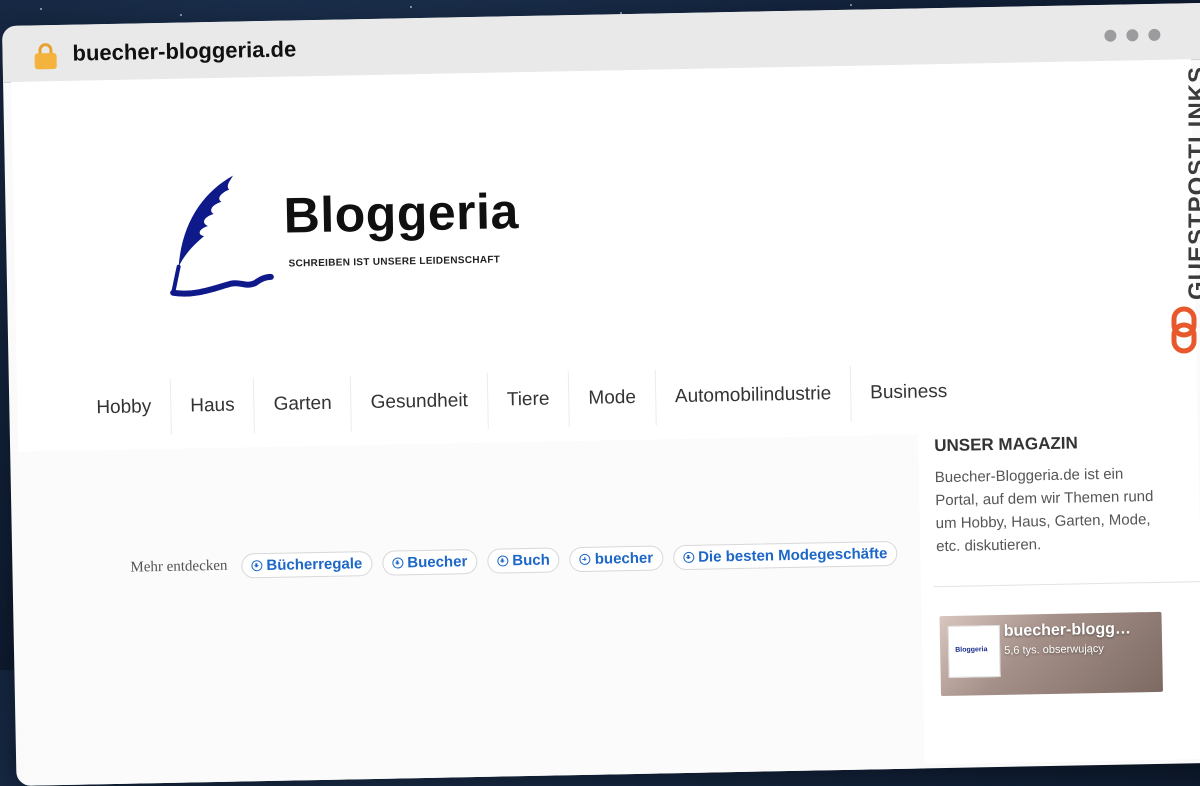 This screenshot has width=1200, height=786. What do you see at coordinates (45, 56) in the screenshot?
I see `lock-icon` at bounding box center [45, 56].